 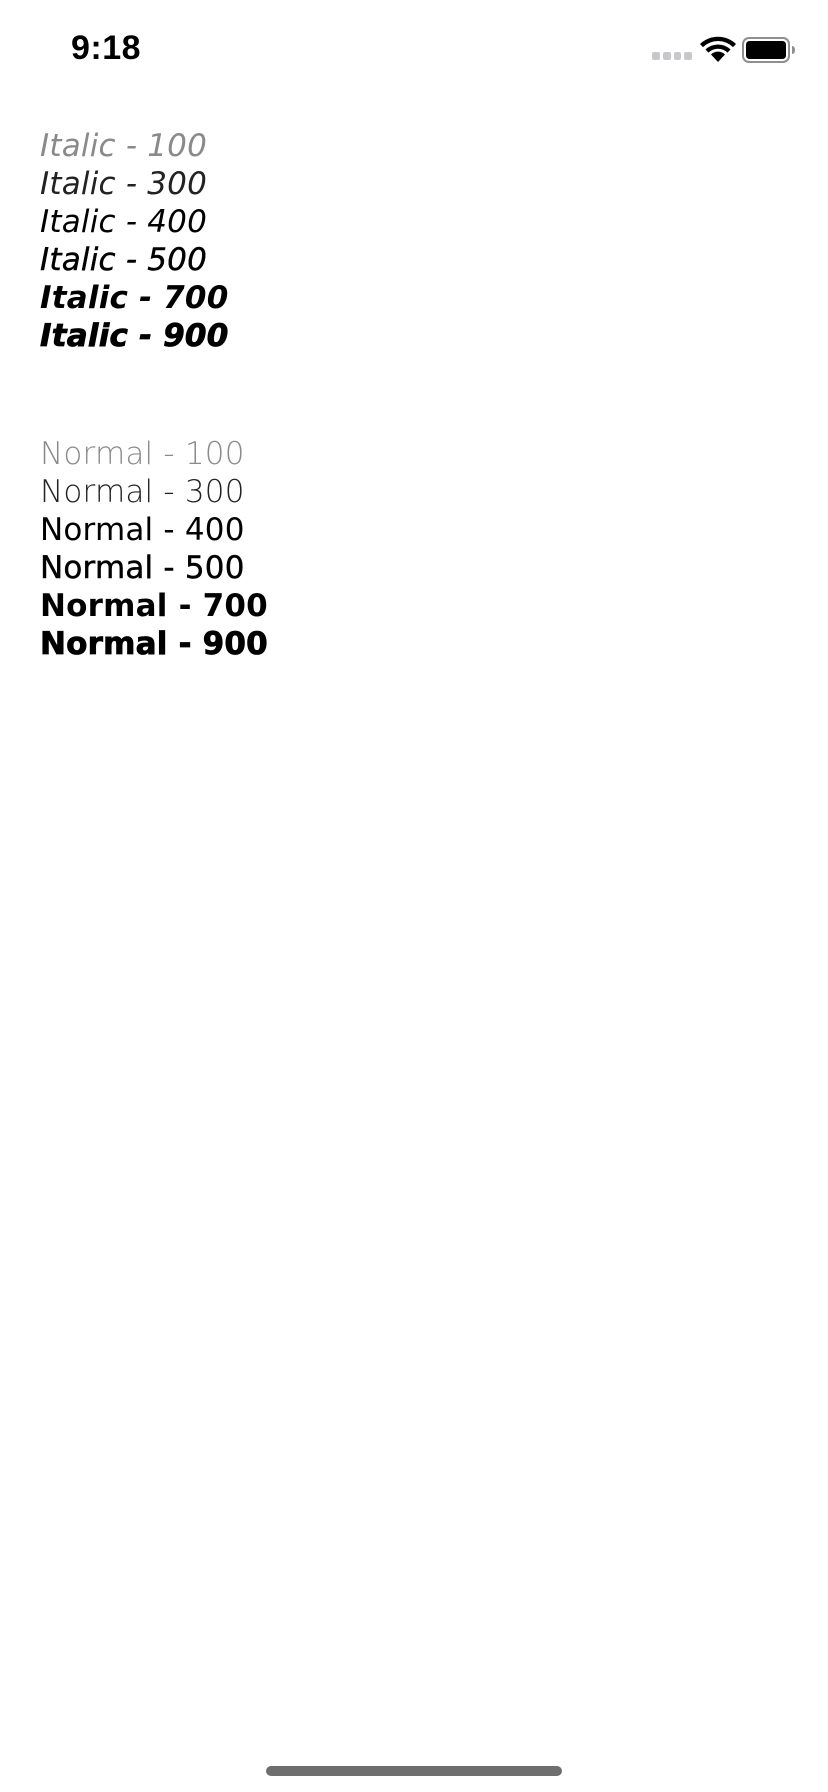 I want to click on normal-700-label: Normal - 700, so click(x=154, y=606).